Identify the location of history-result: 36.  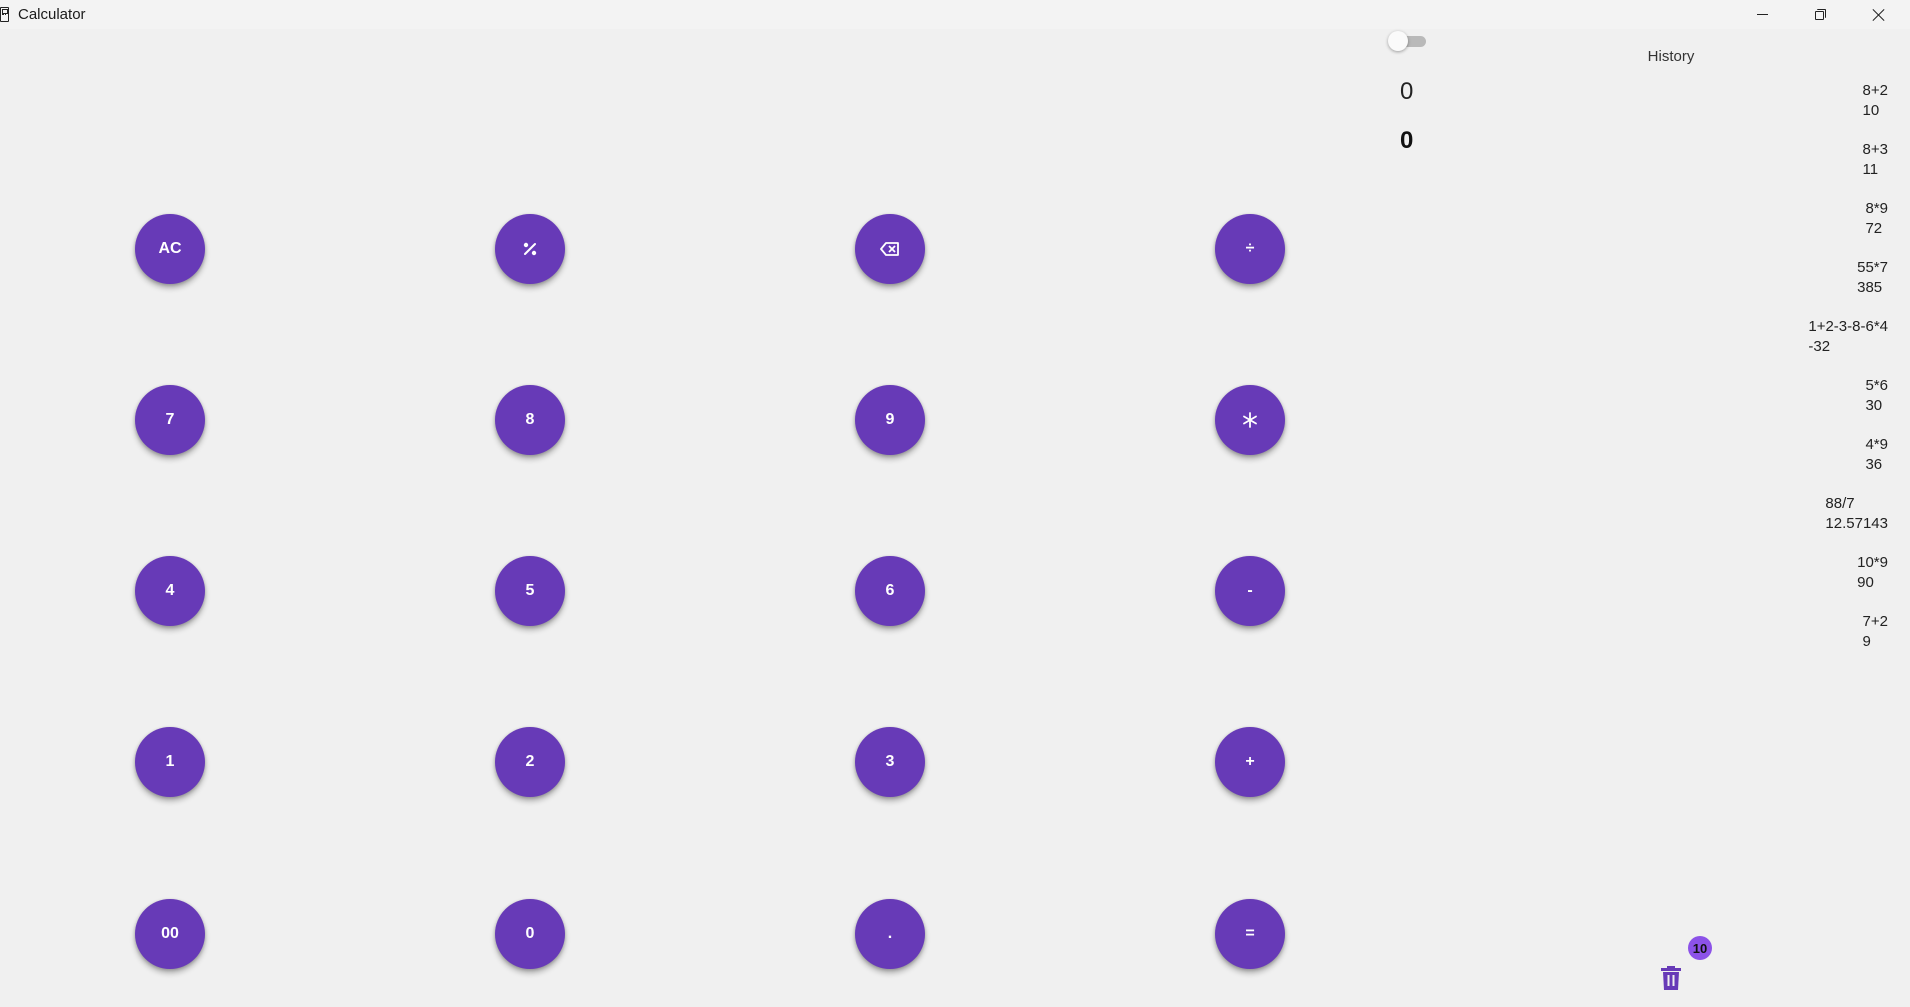
(1874, 464).